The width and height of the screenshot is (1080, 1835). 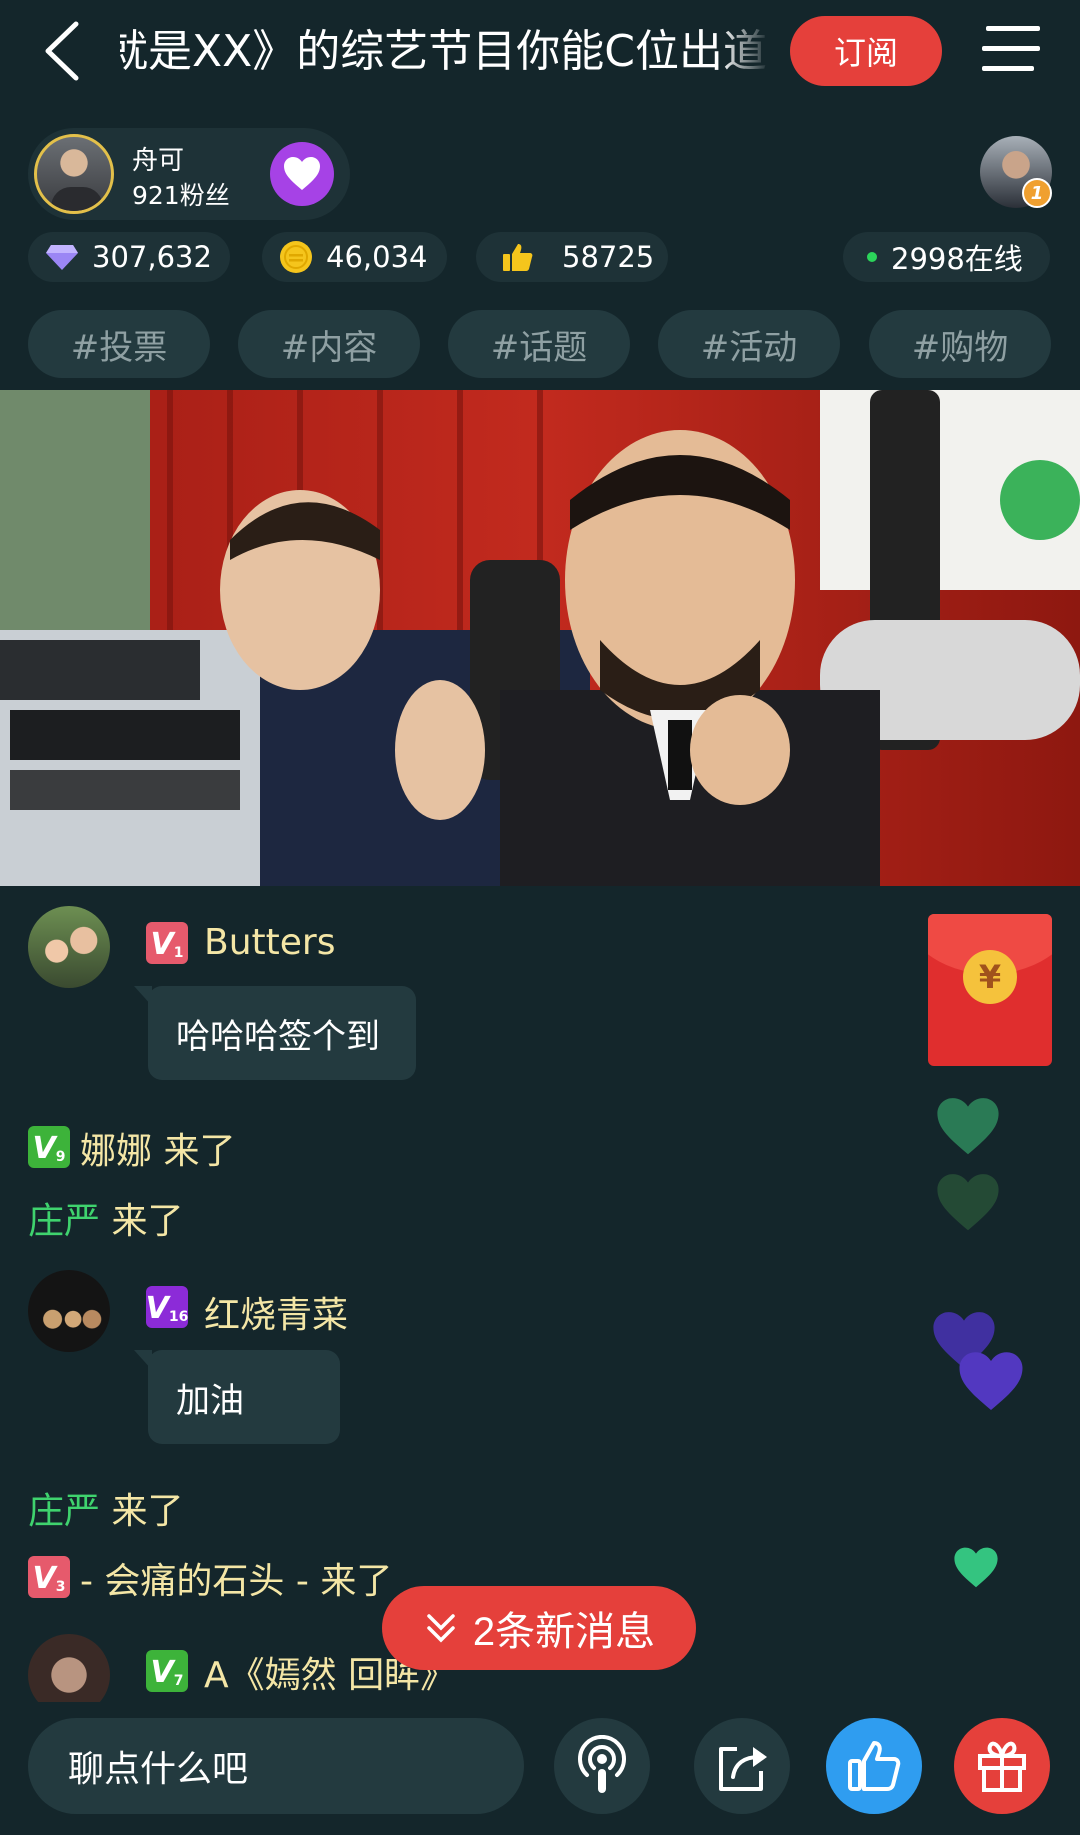 What do you see at coordinates (167, 1307) in the screenshot?
I see `vip-level-badge: V 16` at bounding box center [167, 1307].